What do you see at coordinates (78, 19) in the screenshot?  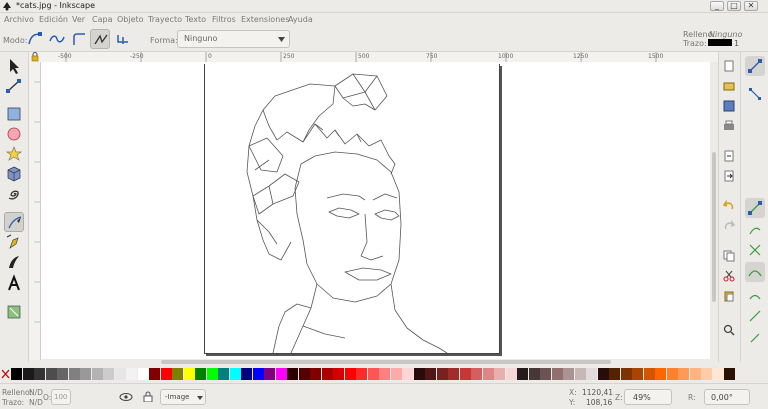 I see `menu-ver: Ver` at bounding box center [78, 19].